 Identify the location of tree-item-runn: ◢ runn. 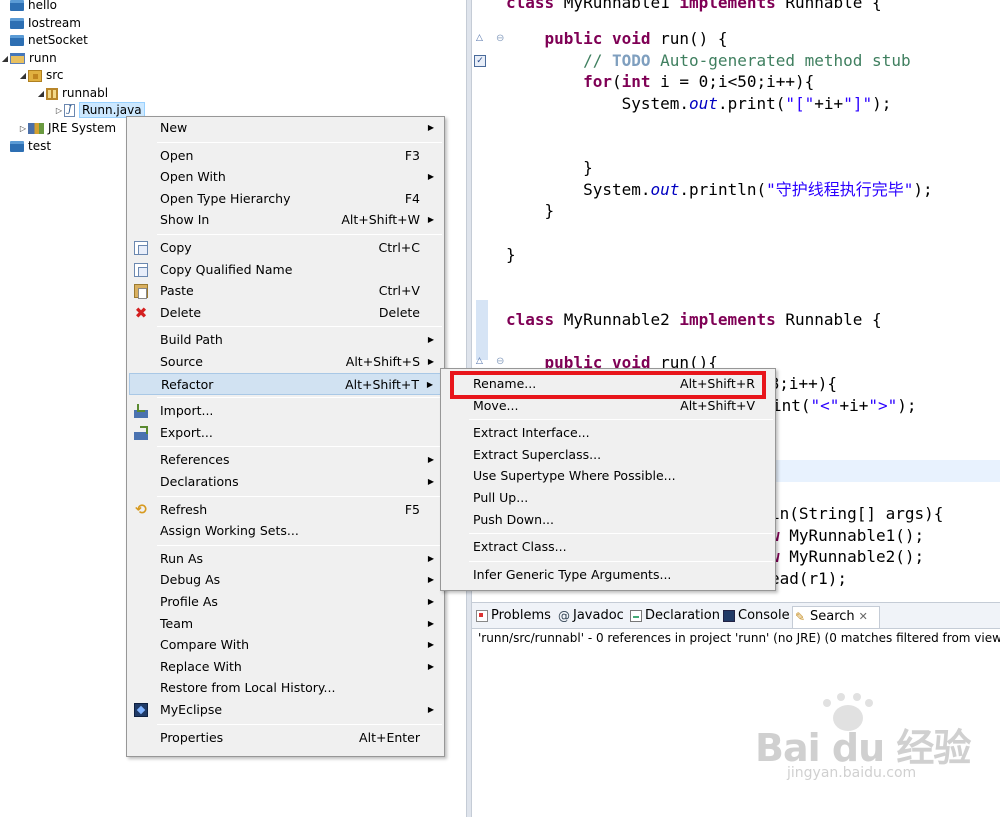
(28, 58).